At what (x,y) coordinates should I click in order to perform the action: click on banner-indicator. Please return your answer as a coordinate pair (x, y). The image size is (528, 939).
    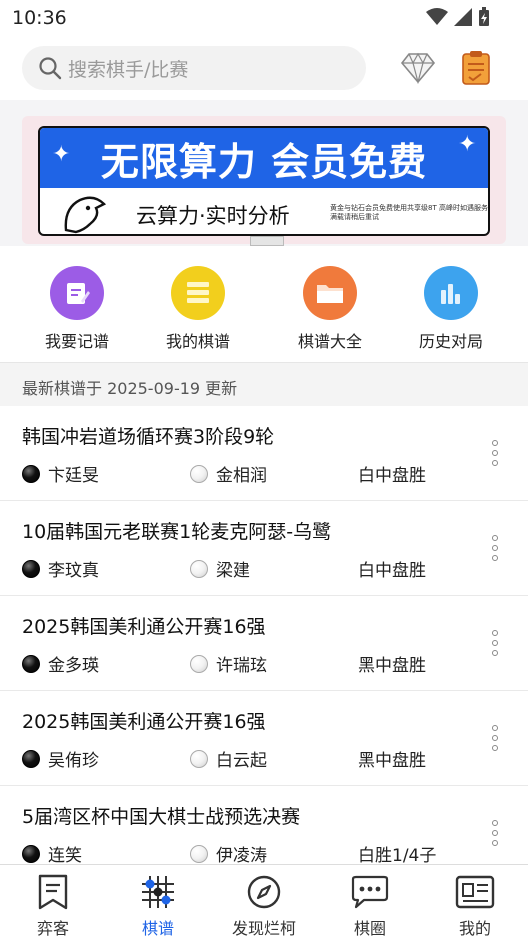
    Looking at the image, I should click on (267, 241).